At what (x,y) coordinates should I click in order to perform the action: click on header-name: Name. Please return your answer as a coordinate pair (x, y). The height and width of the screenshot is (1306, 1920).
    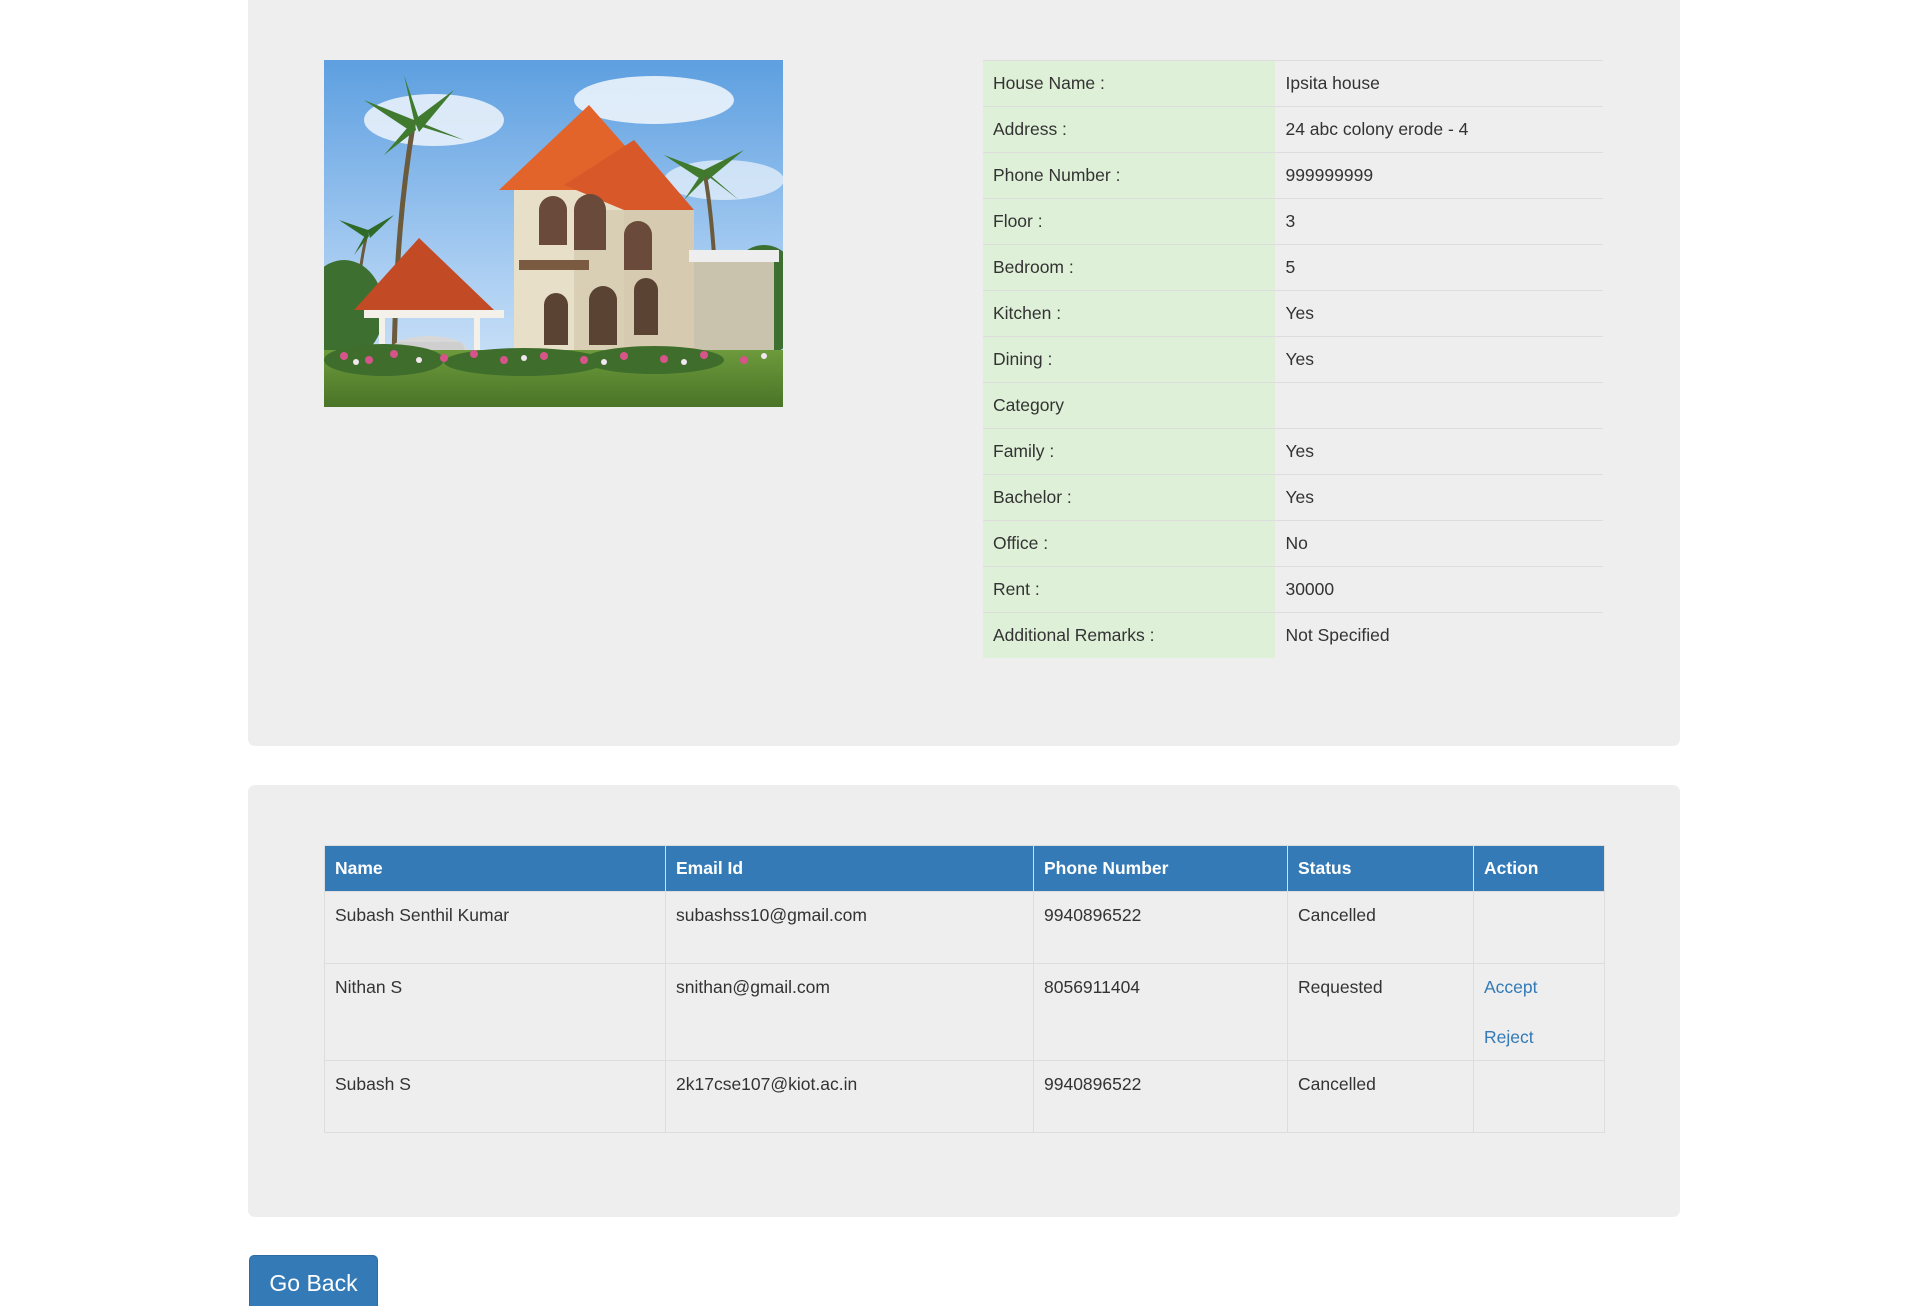
    Looking at the image, I should click on (495, 868).